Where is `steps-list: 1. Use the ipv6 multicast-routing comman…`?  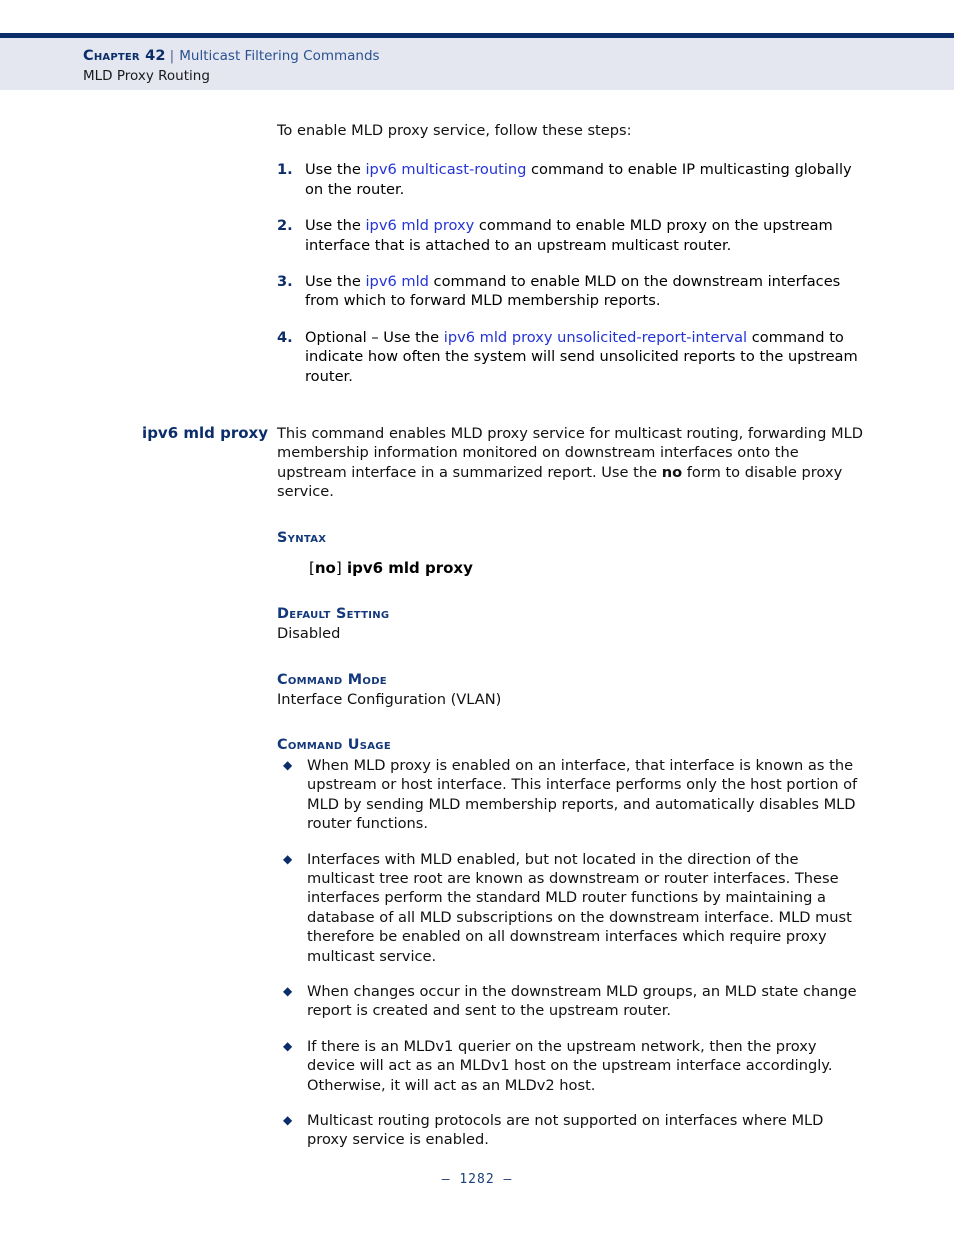 steps-list: 1. Use the ipv6 multicast-routing comman… is located at coordinates (572, 273).